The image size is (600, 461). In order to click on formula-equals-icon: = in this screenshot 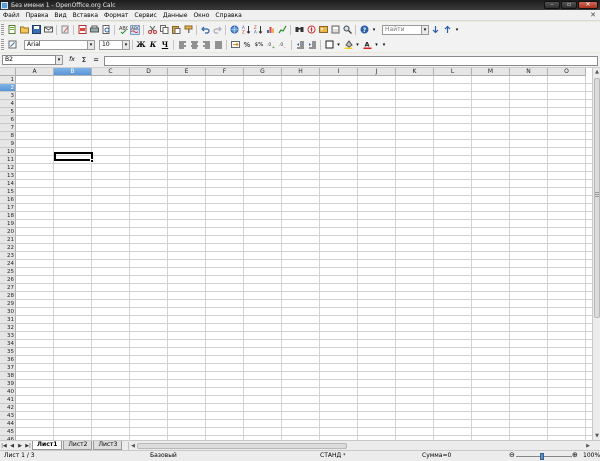, I will do `click(96, 60)`.